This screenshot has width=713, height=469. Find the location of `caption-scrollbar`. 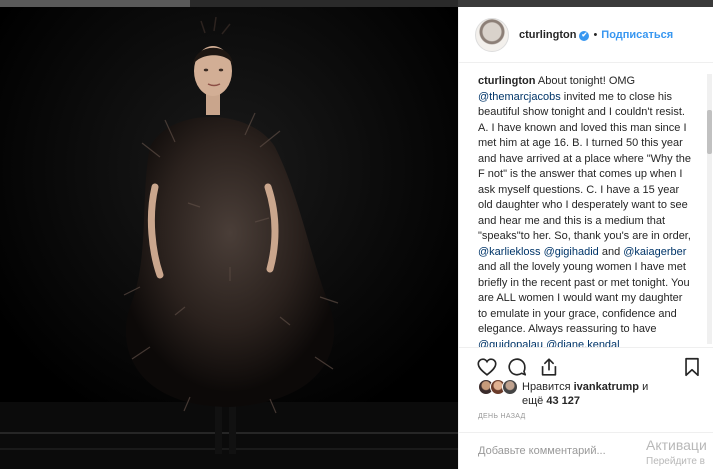

caption-scrollbar is located at coordinates (709, 209).